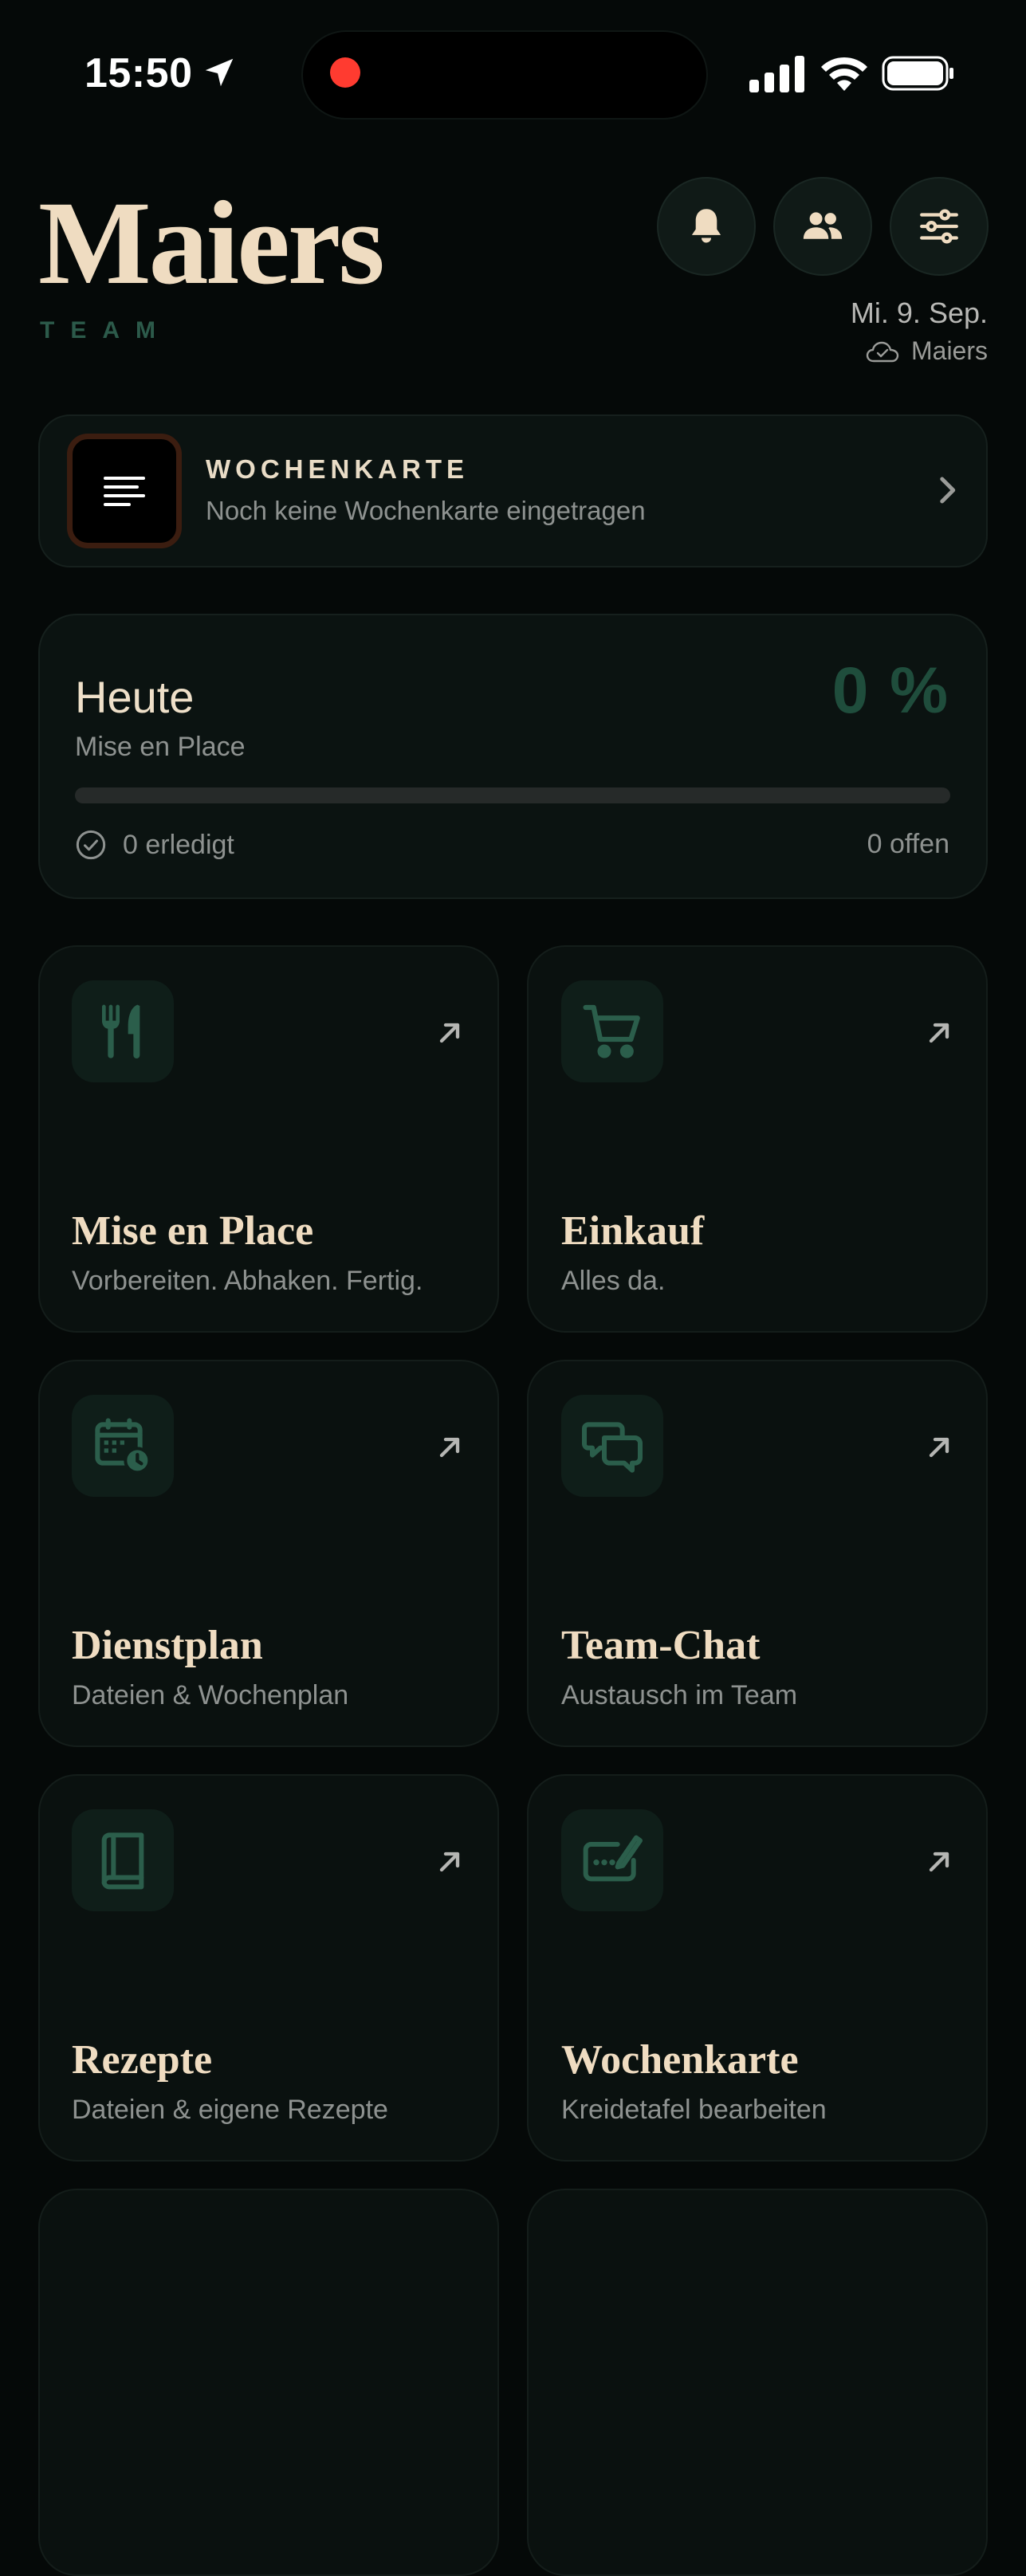 This screenshot has width=1026, height=2576. Describe the element at coordinates (512, 795) in the screenshot. I see `progress-bar` at that location.